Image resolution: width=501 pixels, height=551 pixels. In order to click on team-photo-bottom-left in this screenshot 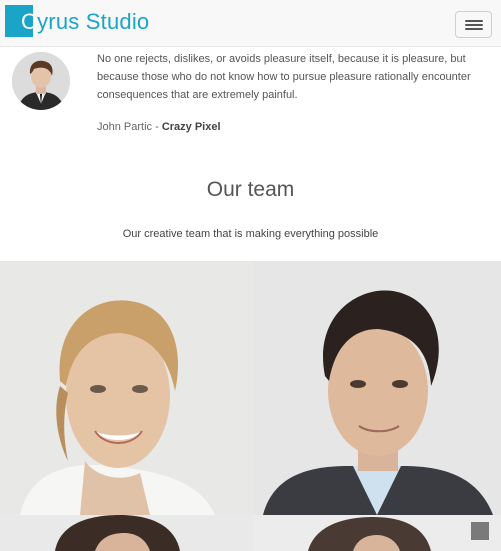, I will do `click(126, 533)`.